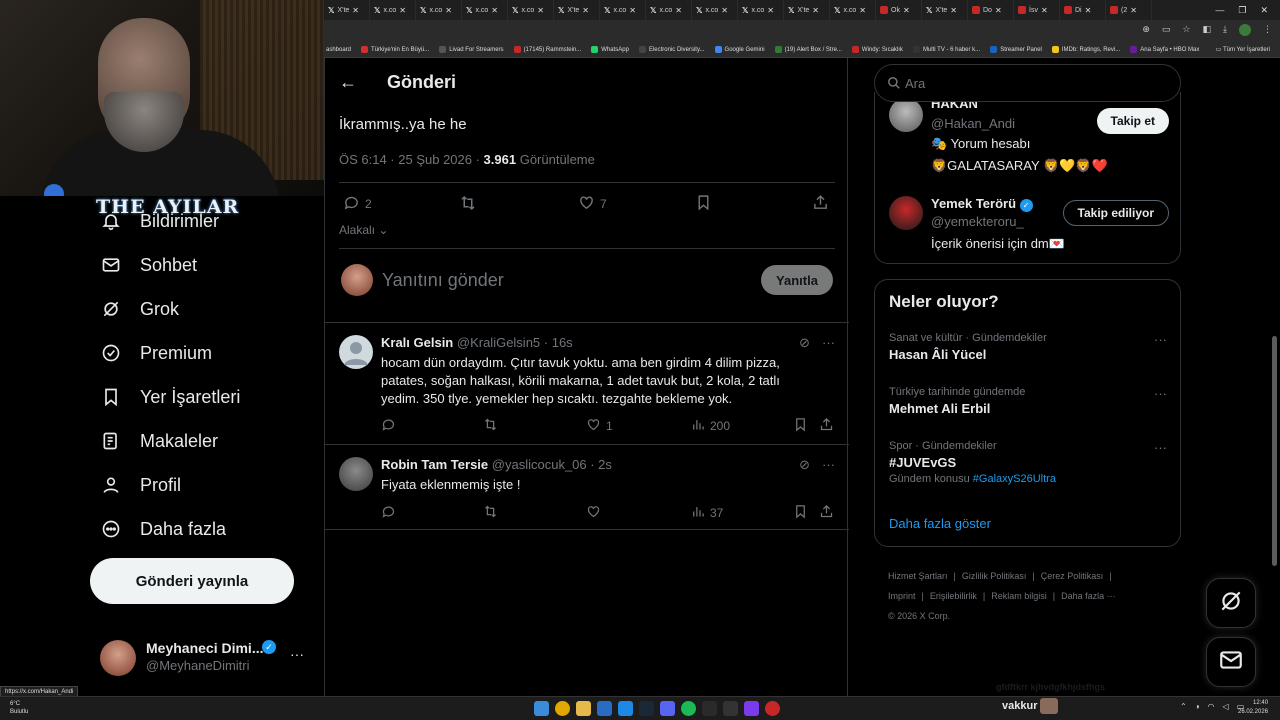  What do you see at coordinates (1164, 49) in the screenshot?
I see `bookmark-item: Ana Sayfa • HBO Max` at bounding box center [1164, 49].